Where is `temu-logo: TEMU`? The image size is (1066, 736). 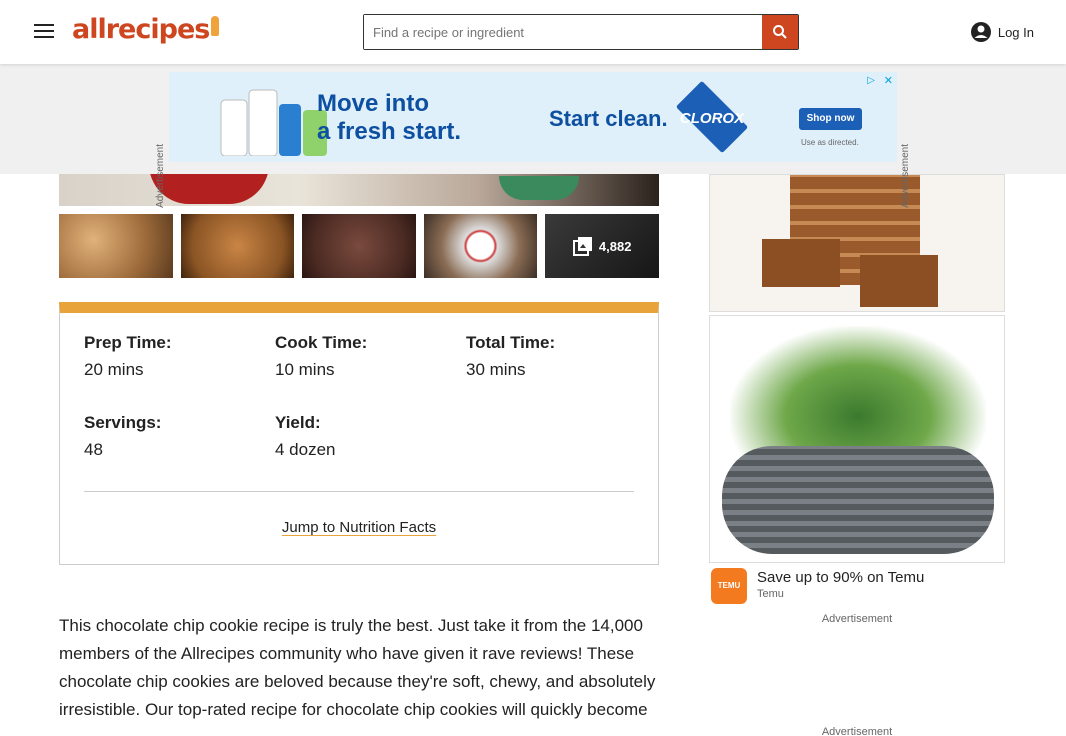 temu-logo: TEMU is located at coordinates (729, 586).